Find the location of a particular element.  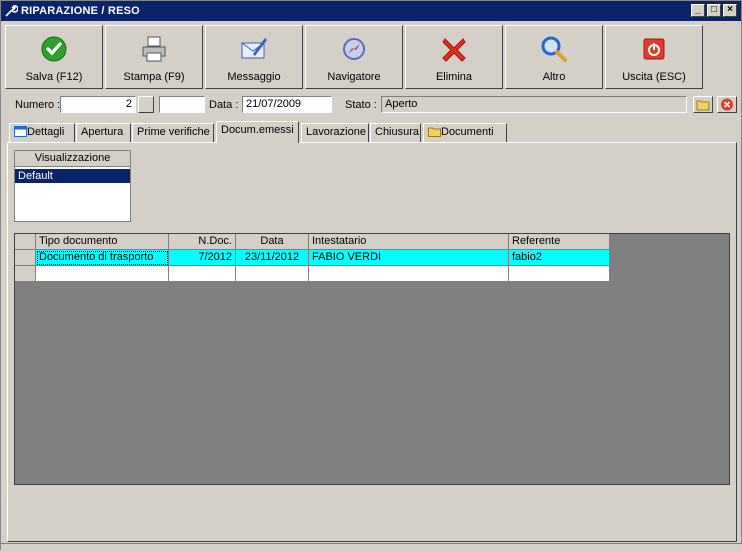

data-label: Data : is located at coordinates (224, 105).